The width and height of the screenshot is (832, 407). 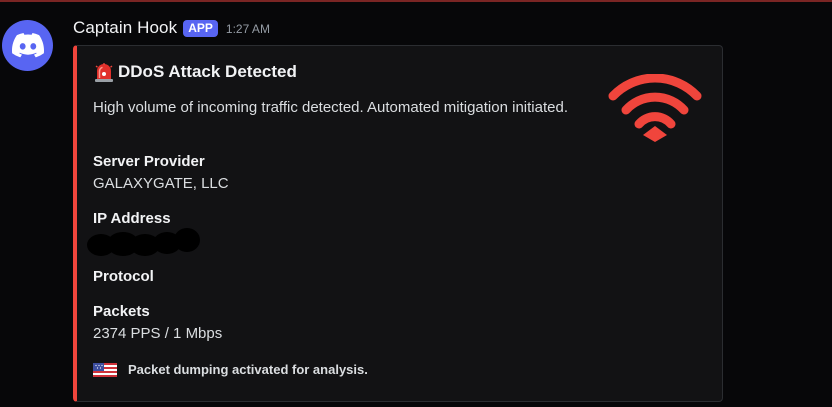 I want to click on app-badge: APP, so click(x=200, y=28).